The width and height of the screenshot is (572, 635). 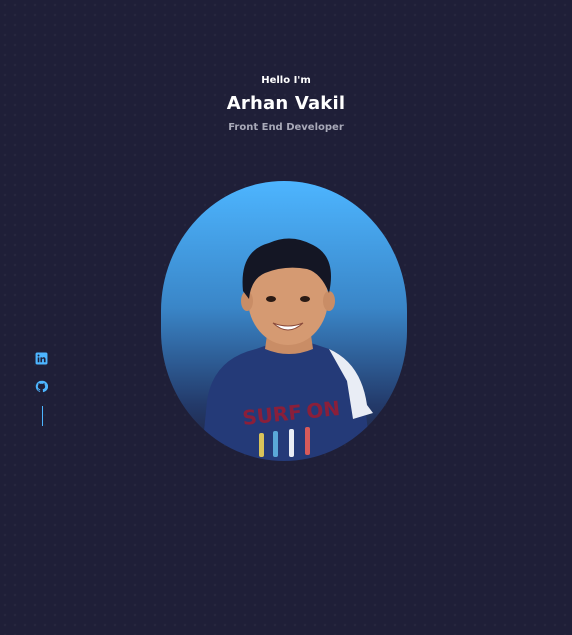 What do you see at coordinates (287, 349) in the screenshot?
I see `profile-photo: SURF ON` at bounding box center [287, 349].